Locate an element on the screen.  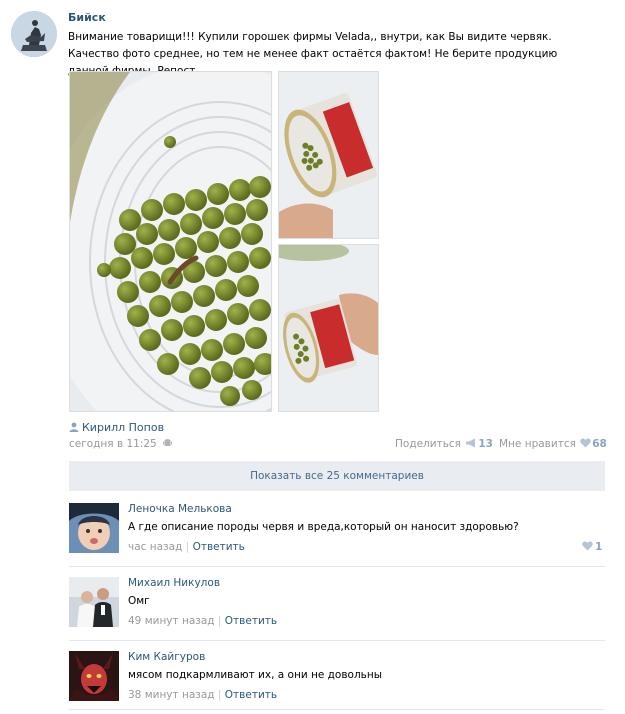
user-icon is located at coordinates (74, 428).